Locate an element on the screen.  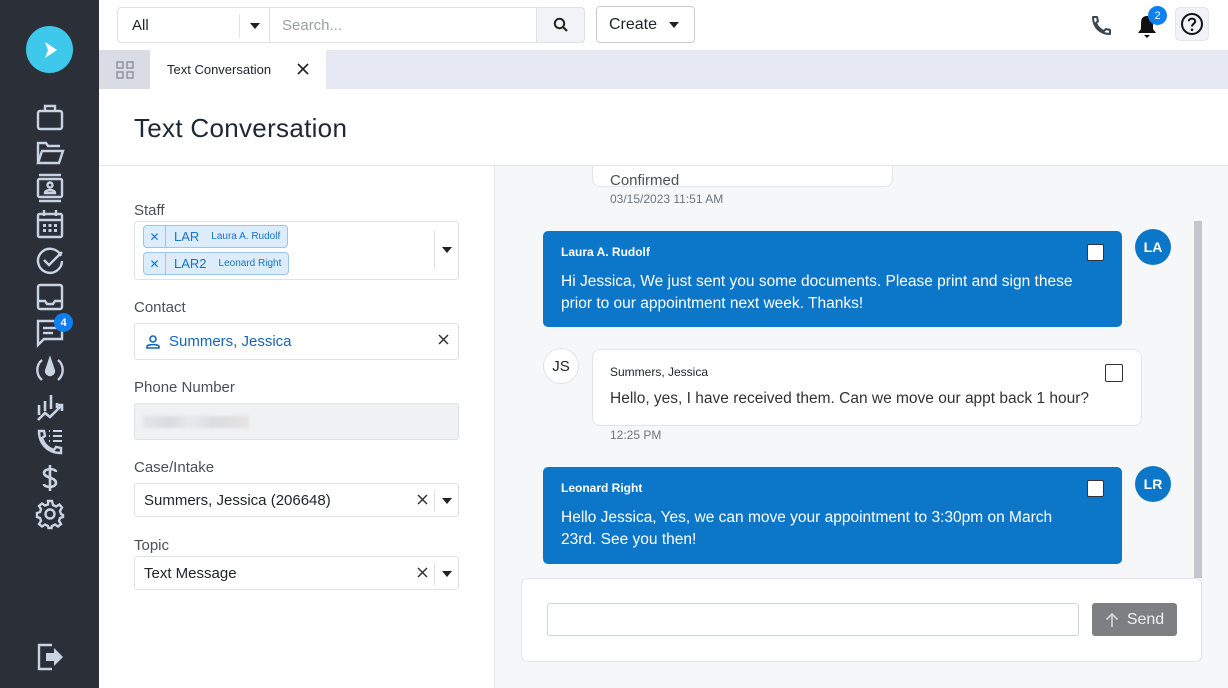
message-timestamp: 03/15/2023 11:51 AM is located at coordinates (667, 199).